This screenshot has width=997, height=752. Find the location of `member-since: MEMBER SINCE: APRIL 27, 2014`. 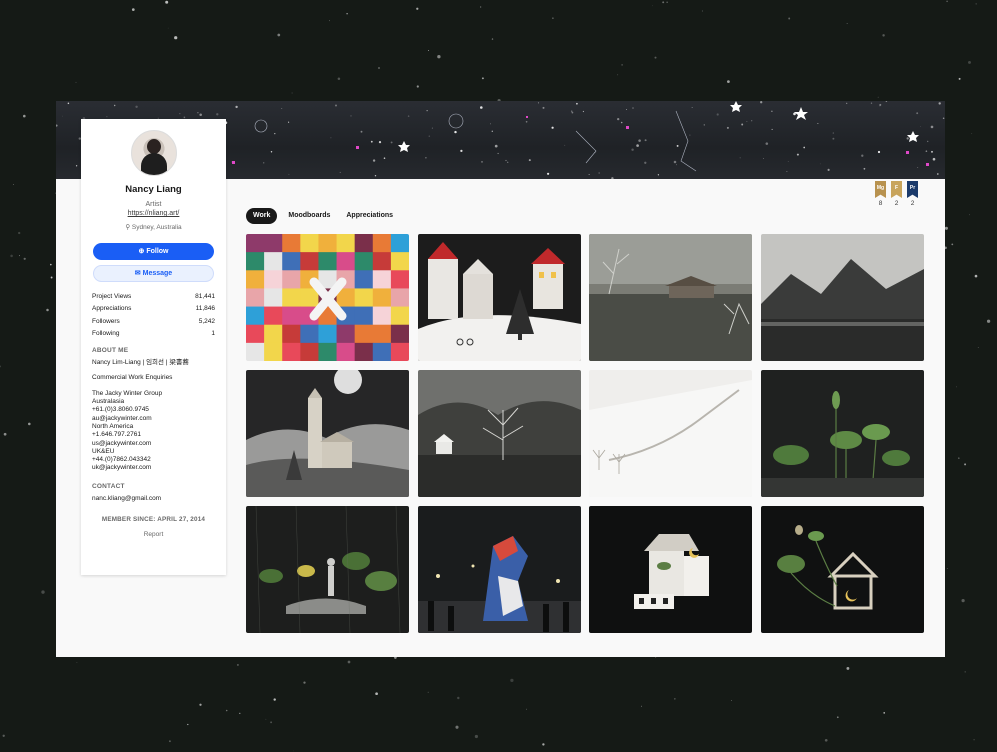

member-since: MEMBER SINCE: APRIL 27, 2014 is located at coordinates (153, 520).